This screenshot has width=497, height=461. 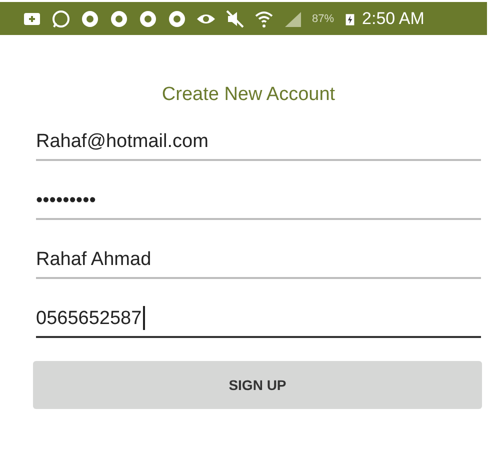 I want to click on input-field: 0565652587, so click(x=258, y=319).